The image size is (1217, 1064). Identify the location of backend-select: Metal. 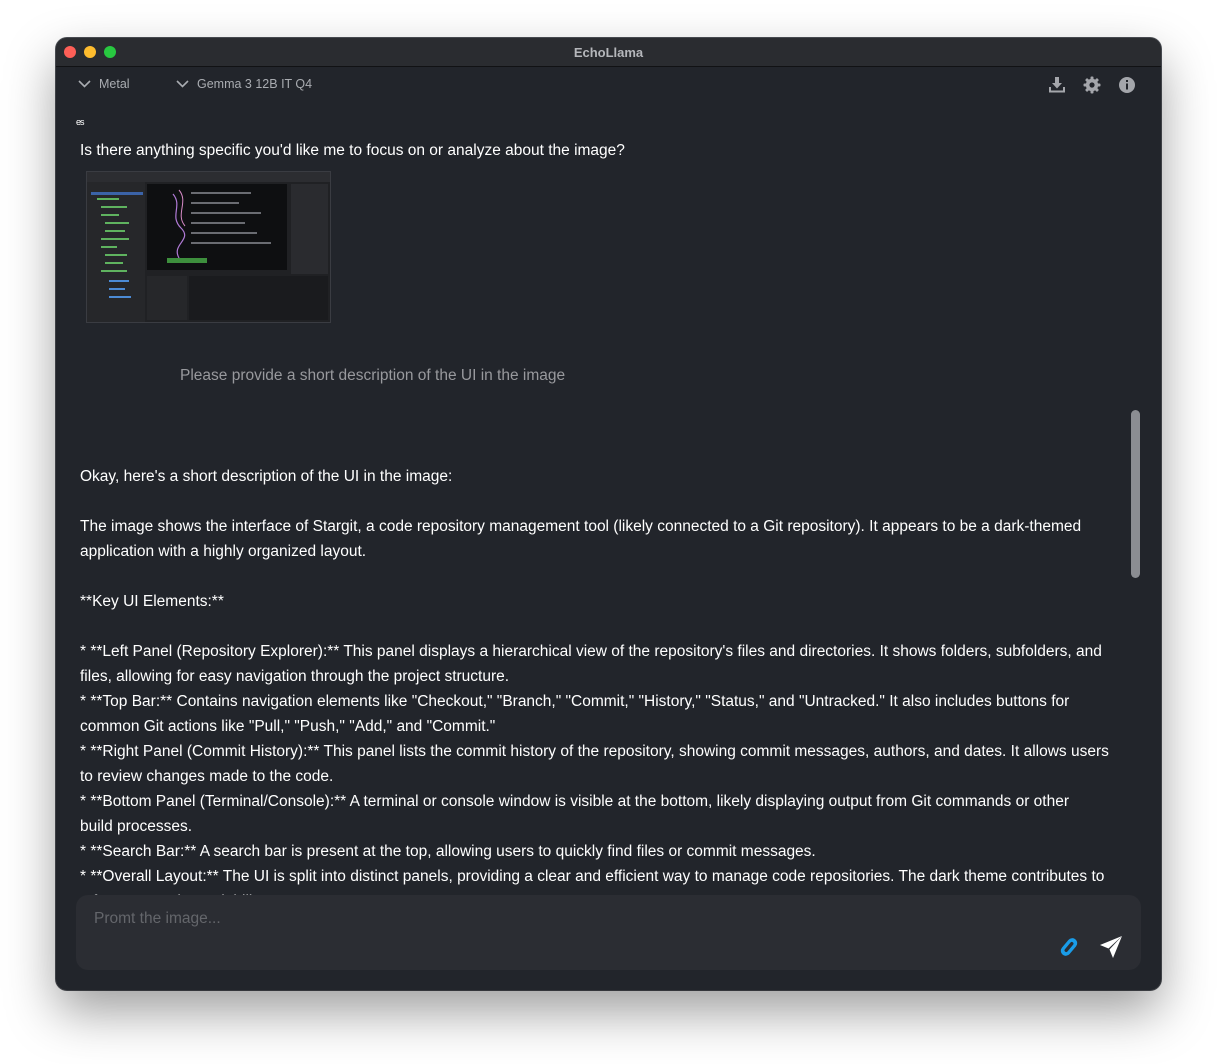
(104, 84).